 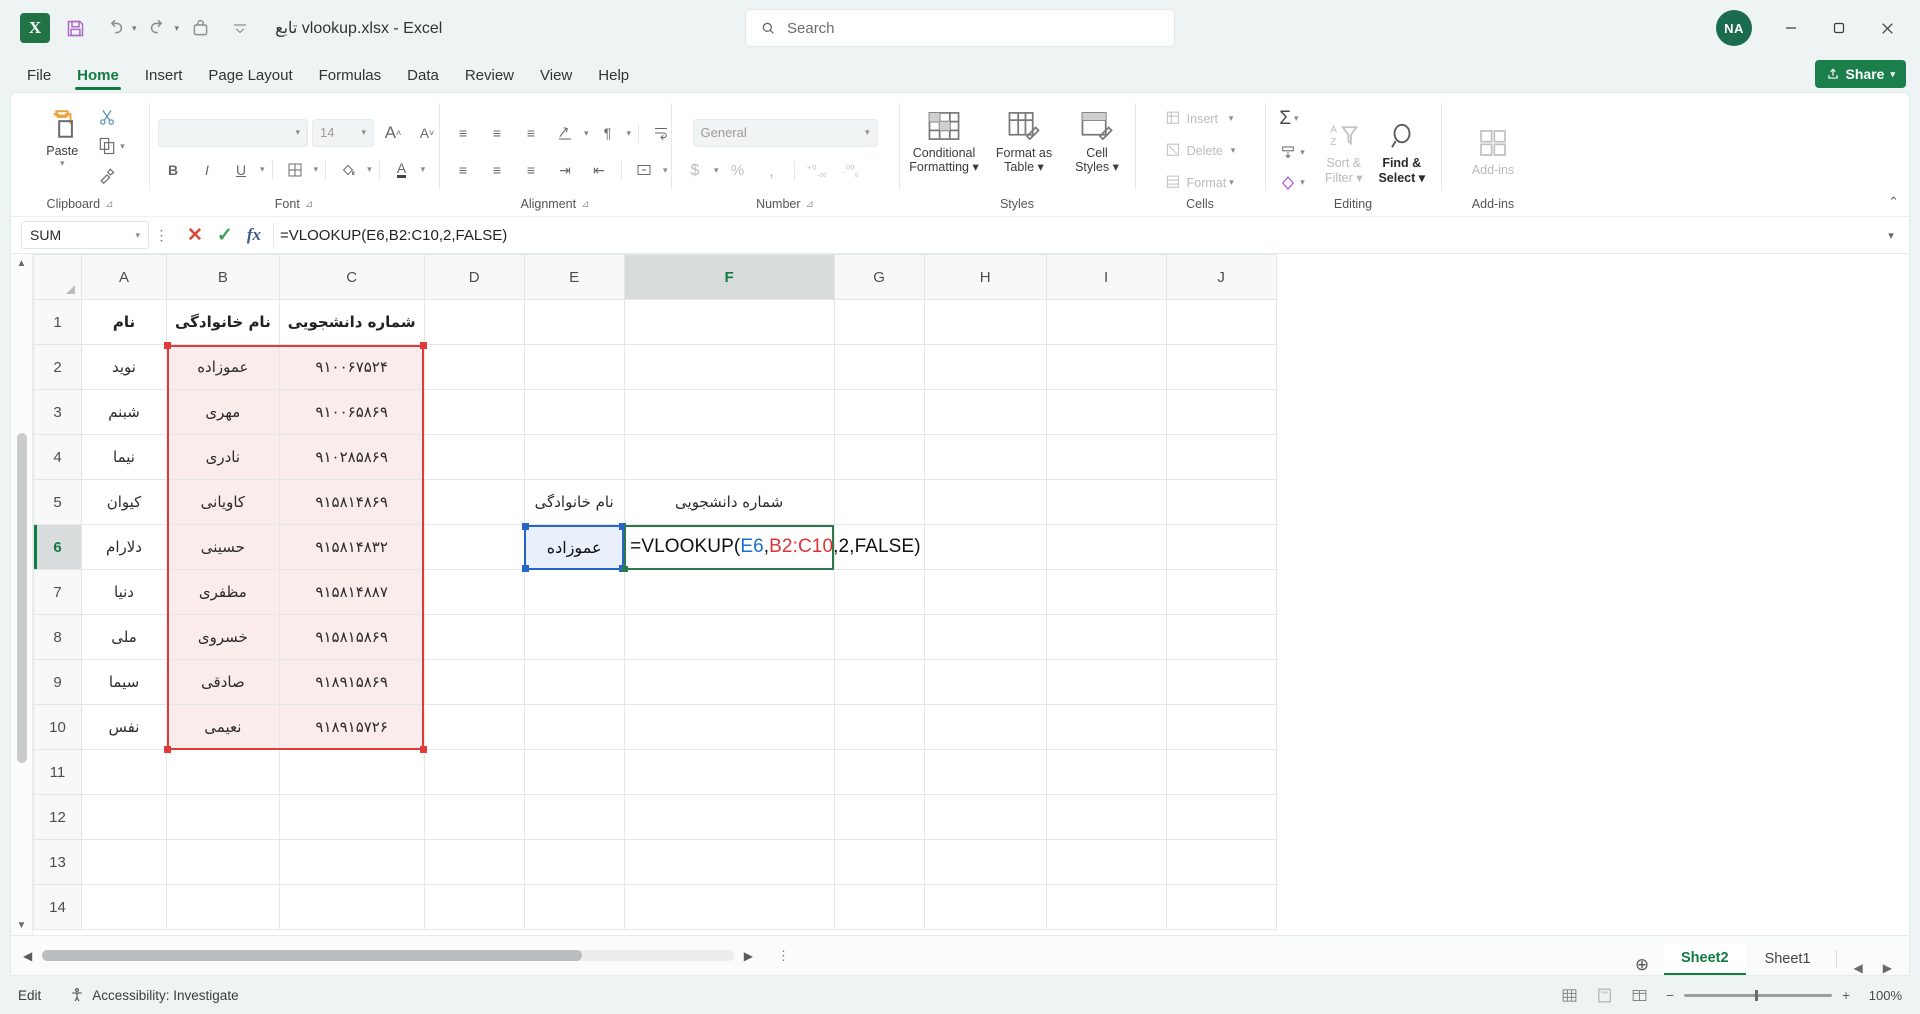 I want to click on vertical-scroll-thumb, so click(x=21, y=597).